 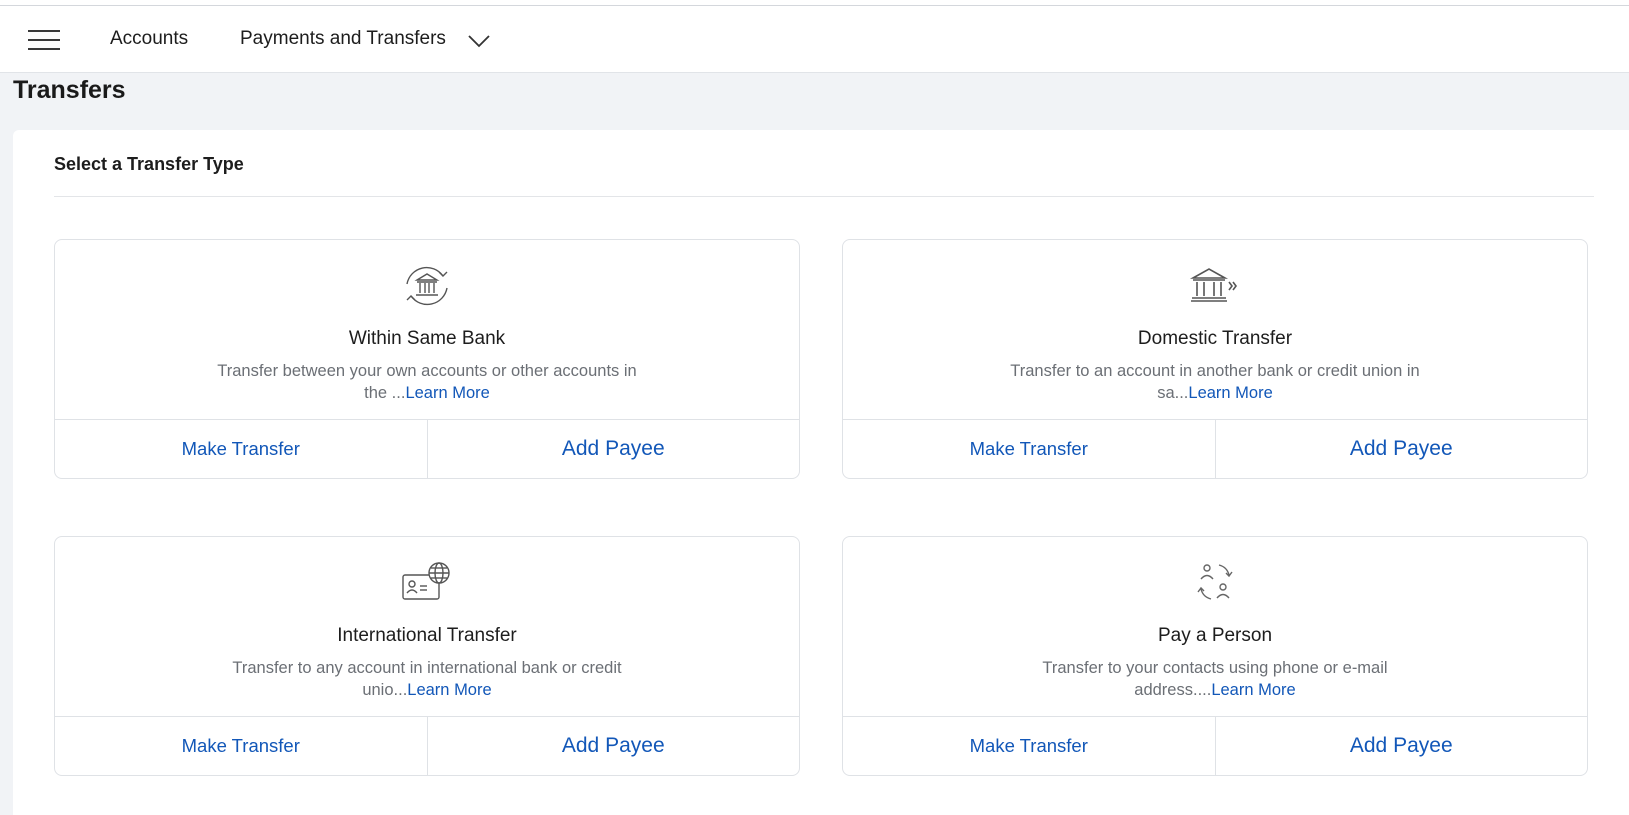 What do you see at coordinates (427, 286) in the screenshot?
I see `bank-transfer-icon` at bounding box center [427, 286].